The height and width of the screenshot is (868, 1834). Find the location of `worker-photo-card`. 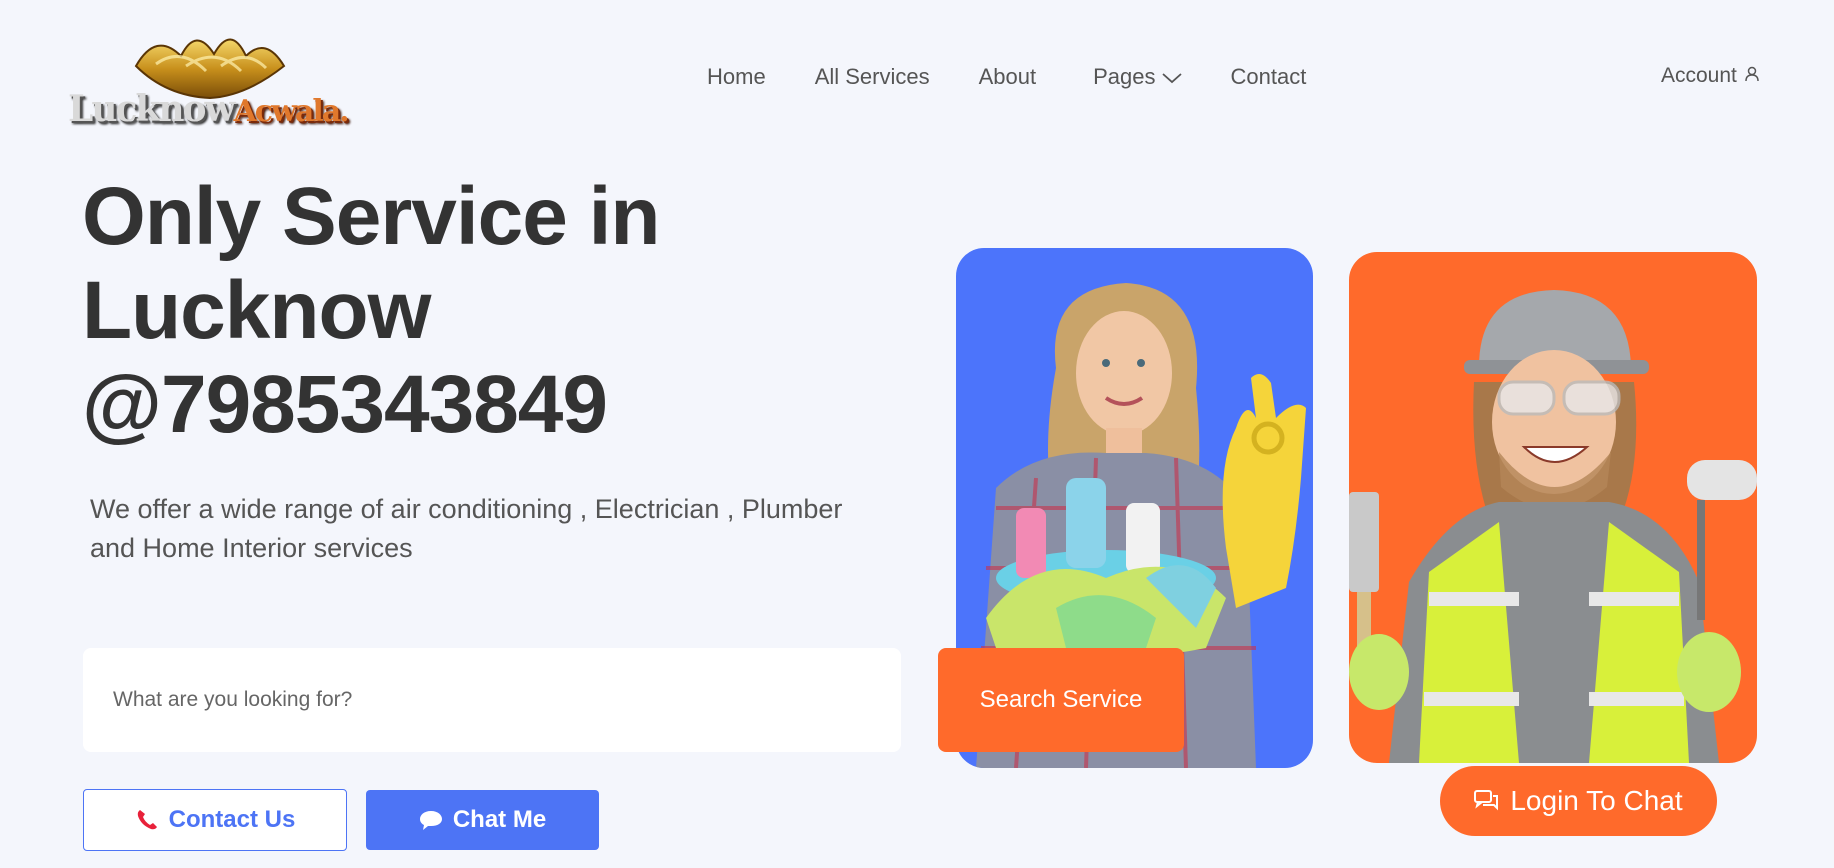

worker-photo-card is located at coordinates (1553, 507).